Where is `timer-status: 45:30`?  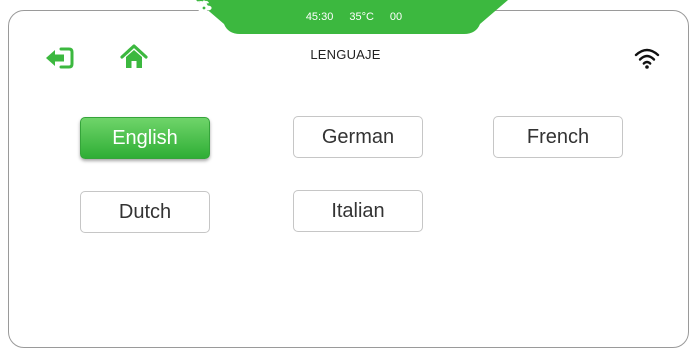
timer-status: 45:30 is located at coordinates (265, 11).